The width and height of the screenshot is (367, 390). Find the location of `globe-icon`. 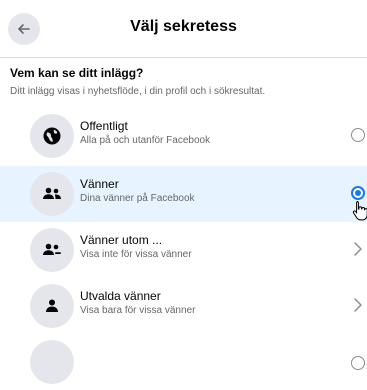

globe-icon is located at coordinates (52, 136).